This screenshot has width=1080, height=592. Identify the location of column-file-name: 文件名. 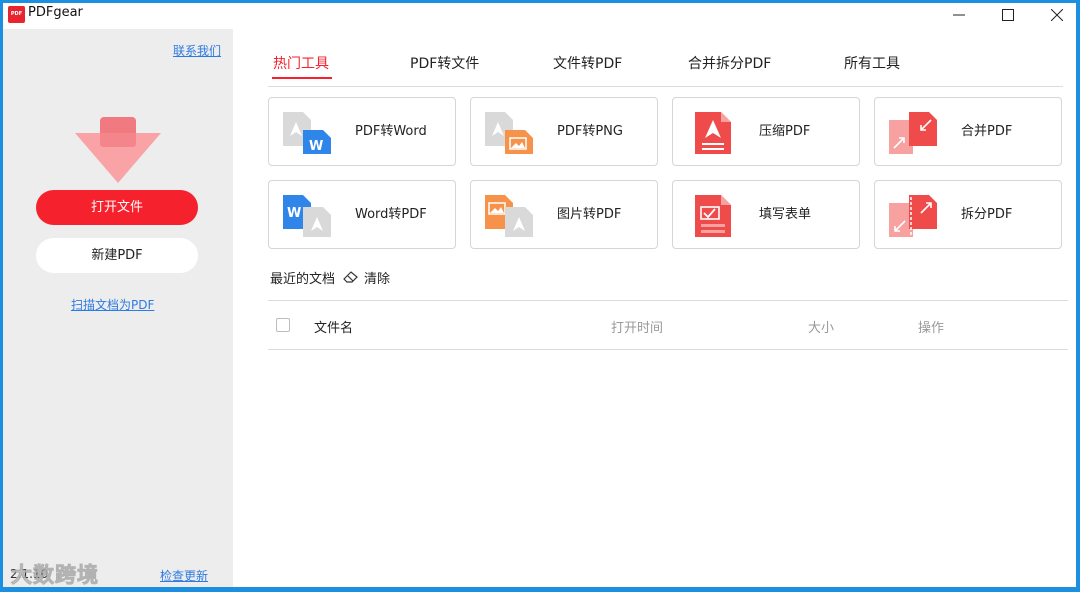
(333, 326).